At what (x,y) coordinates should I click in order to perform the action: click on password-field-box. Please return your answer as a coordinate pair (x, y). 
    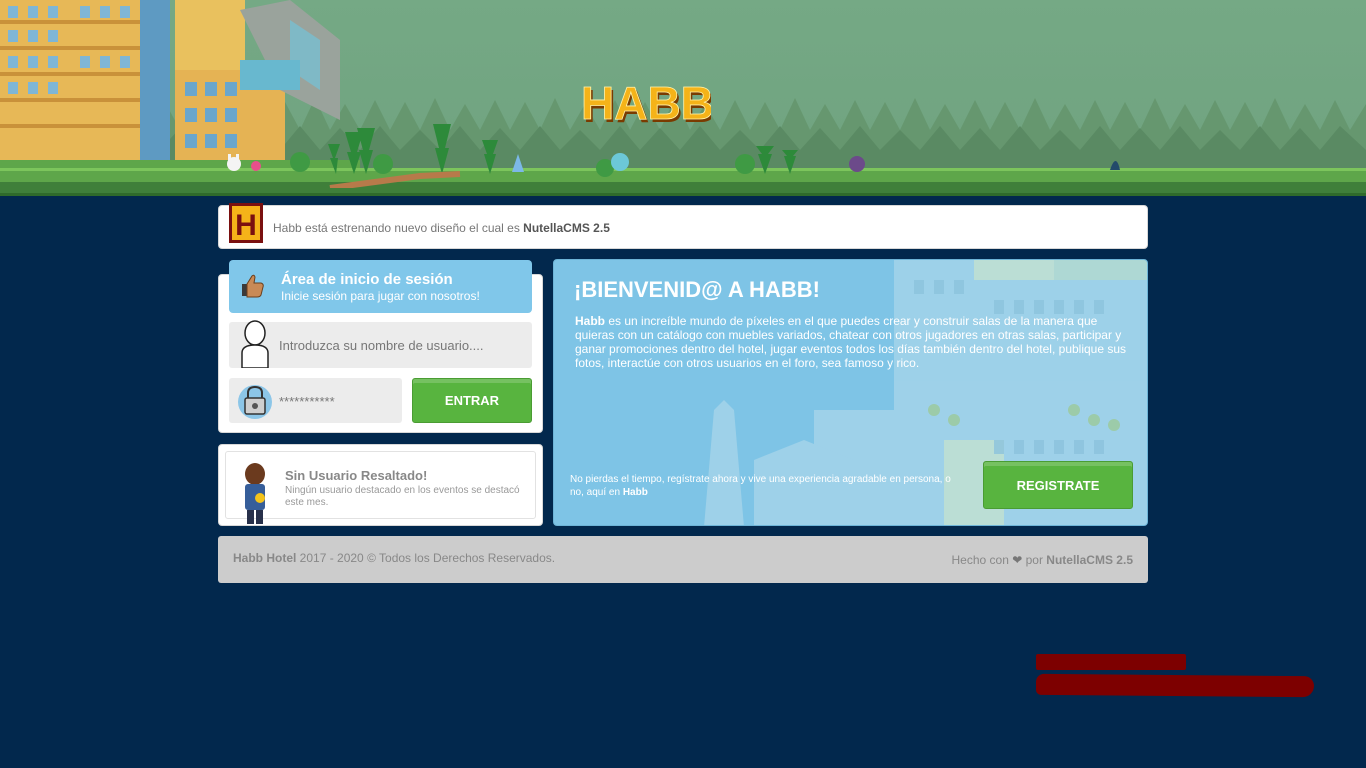
    Looking at the image, I should click on (315, 400).